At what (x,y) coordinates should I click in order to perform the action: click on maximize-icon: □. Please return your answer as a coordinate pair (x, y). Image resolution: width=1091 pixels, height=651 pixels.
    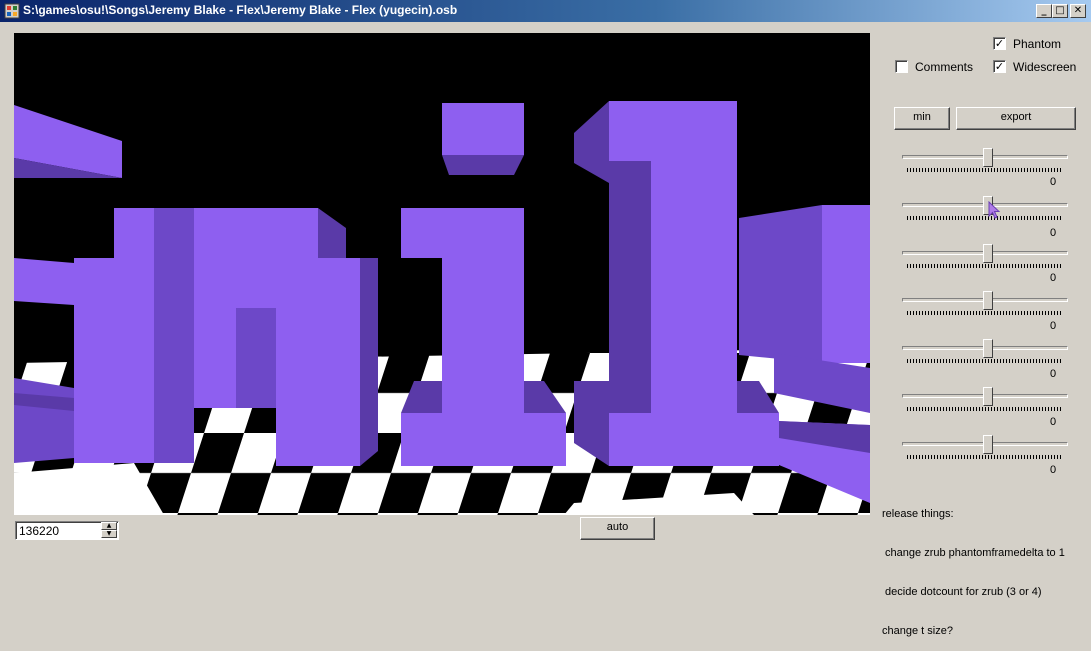
    Looking at the image, I should click on (1060, 10).